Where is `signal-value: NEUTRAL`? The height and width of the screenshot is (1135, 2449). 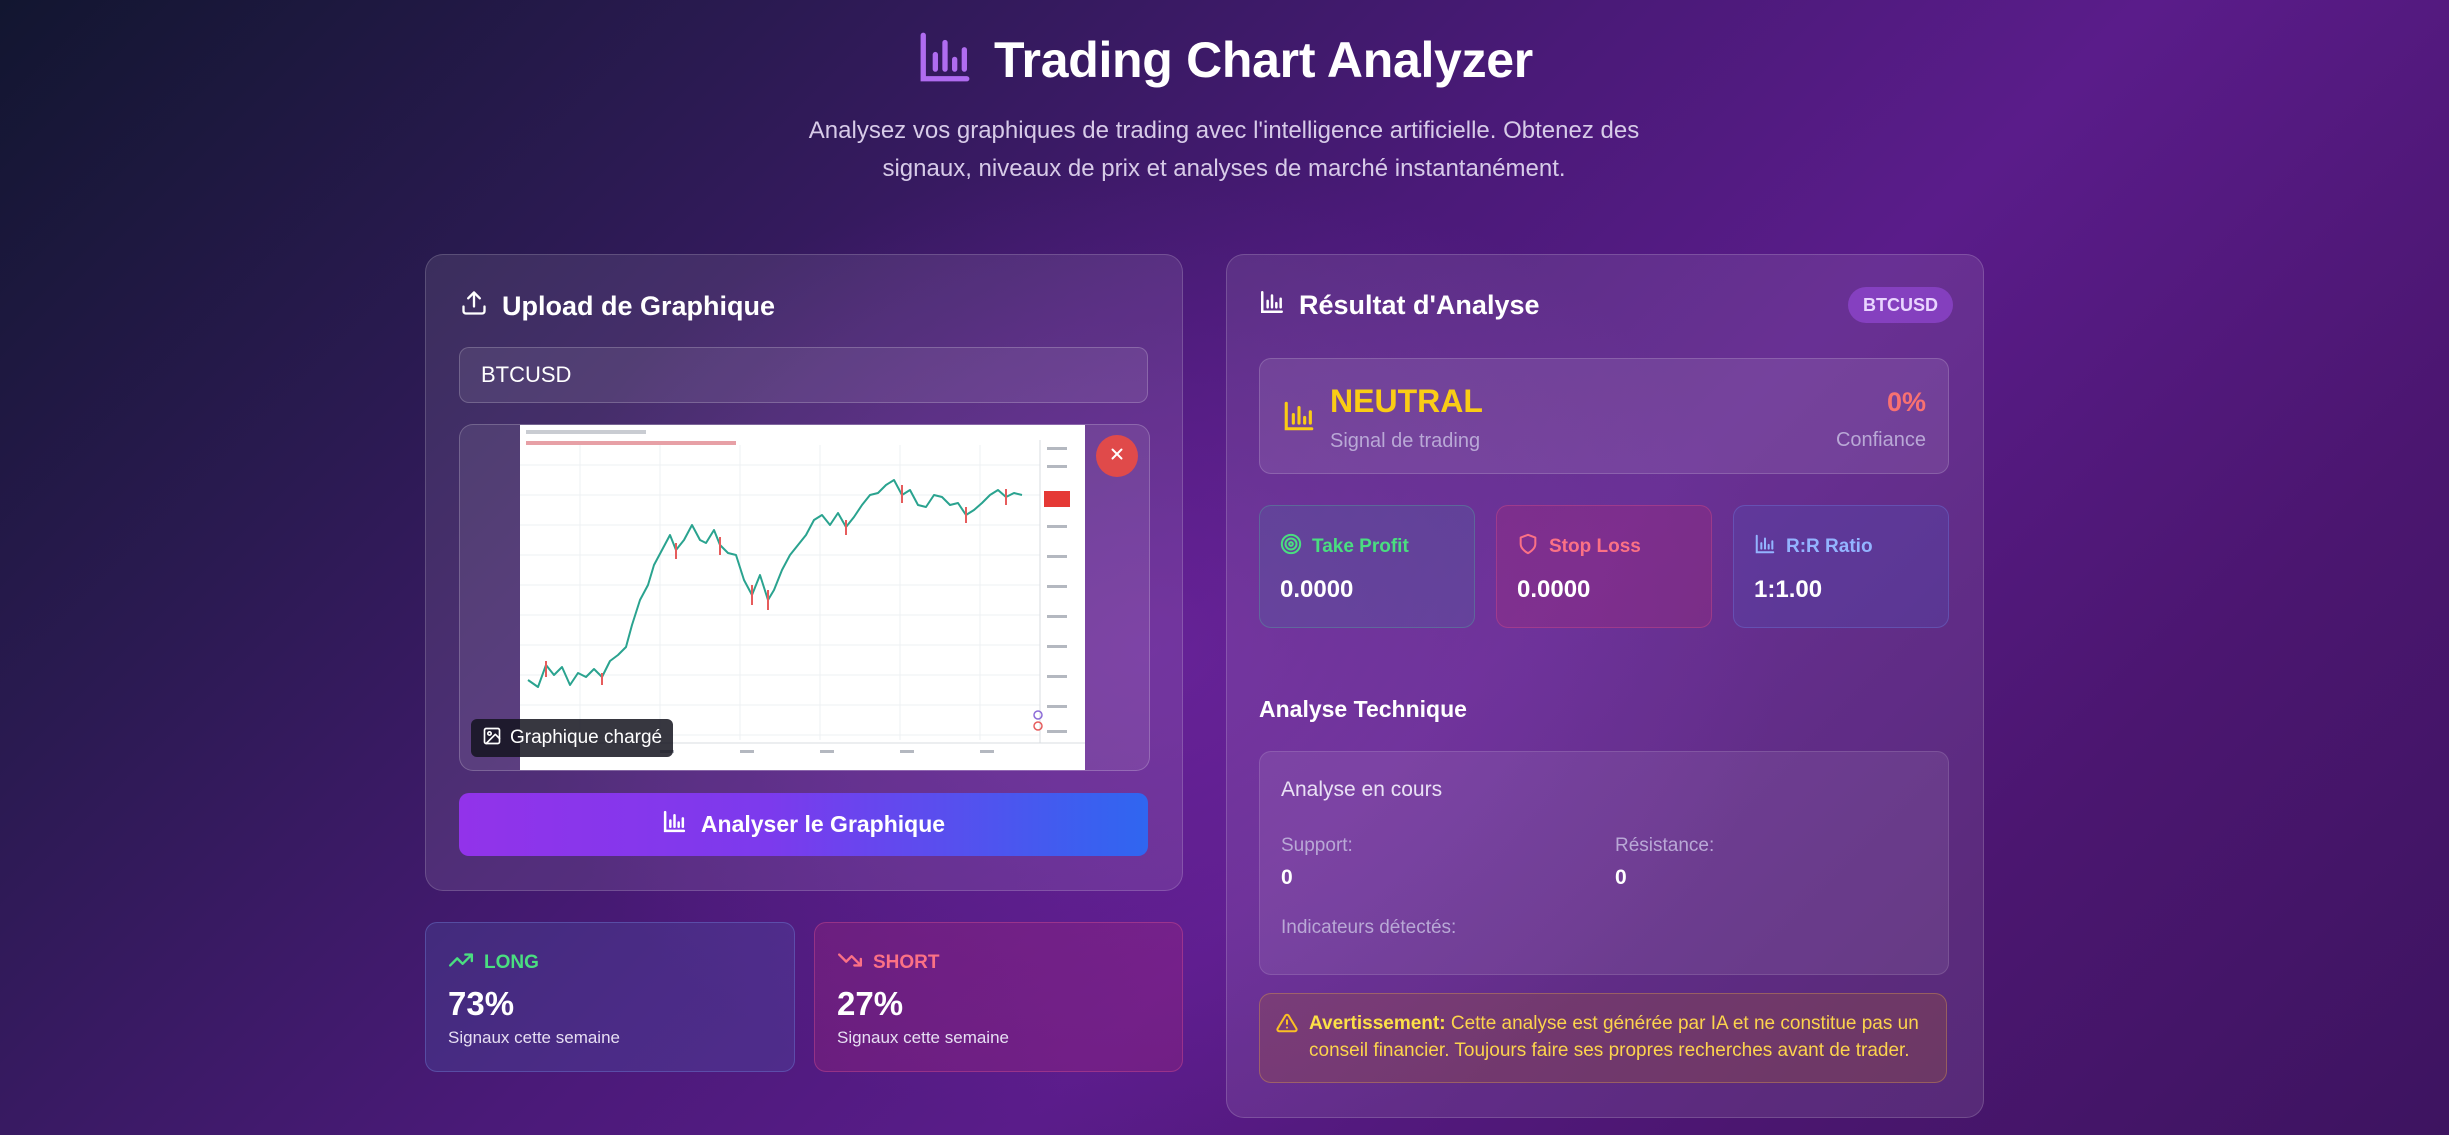
signal-value: NEUTRAL is located at coordinates (1406, 401).